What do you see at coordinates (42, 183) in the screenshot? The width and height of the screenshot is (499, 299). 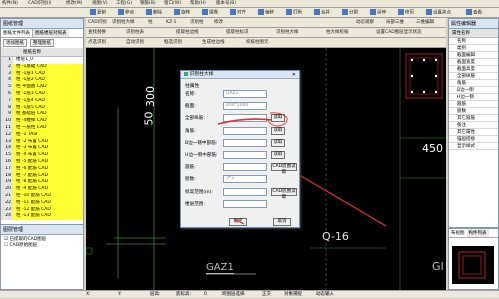 I see `list-item: 19 柱 -8 配筋 CAD` at bounding box center [42, 183].